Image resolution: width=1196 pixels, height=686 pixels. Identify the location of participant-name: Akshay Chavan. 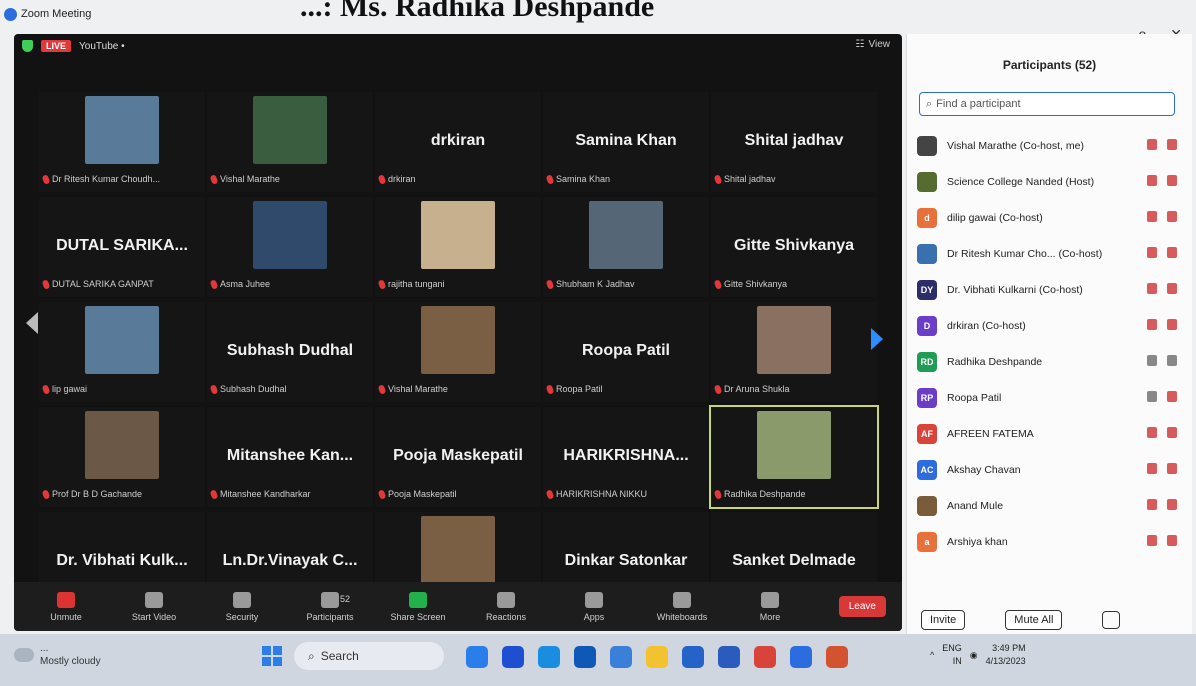
(984, 470).